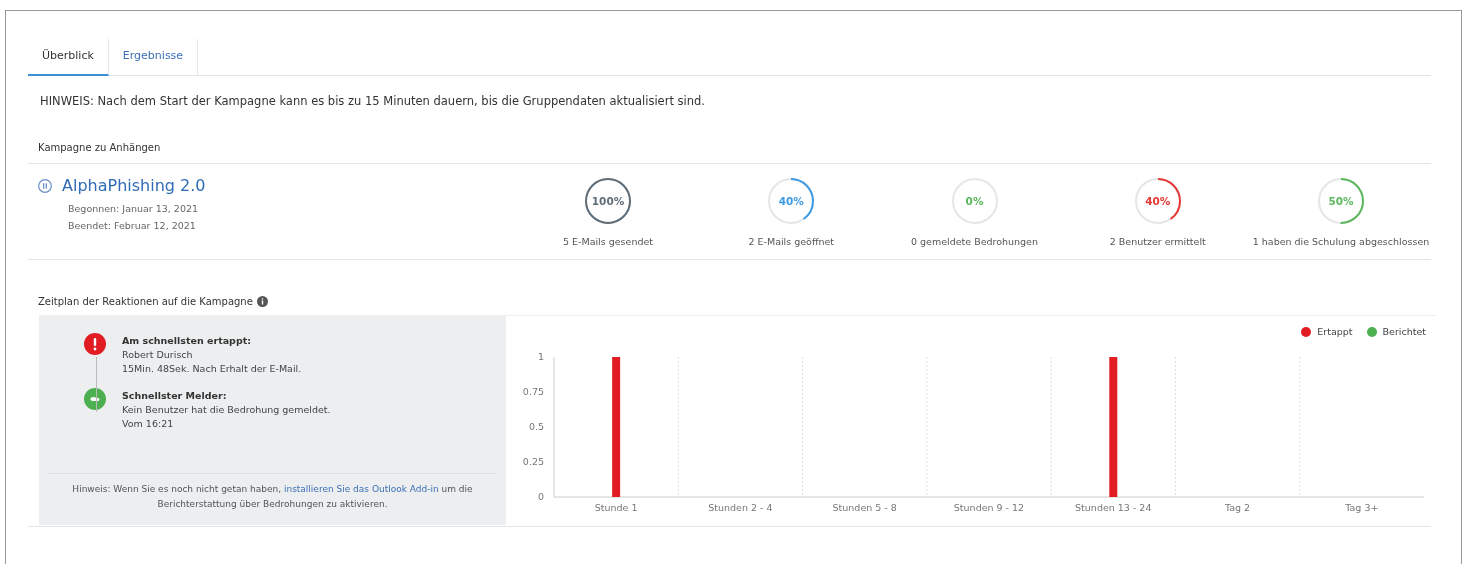 This screenshot has width=1470, height=564. Describe the element at coordinates (187, 340) in the screenshot. I see `event-title: Am schnellsten ertappt:` at that location.